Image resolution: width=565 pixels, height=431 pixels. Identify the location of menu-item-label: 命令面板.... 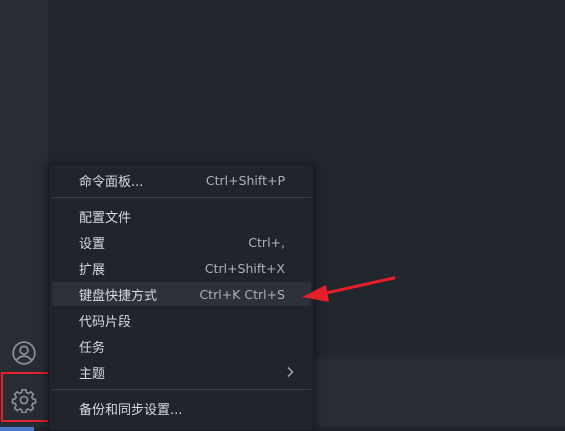
(111, 182).